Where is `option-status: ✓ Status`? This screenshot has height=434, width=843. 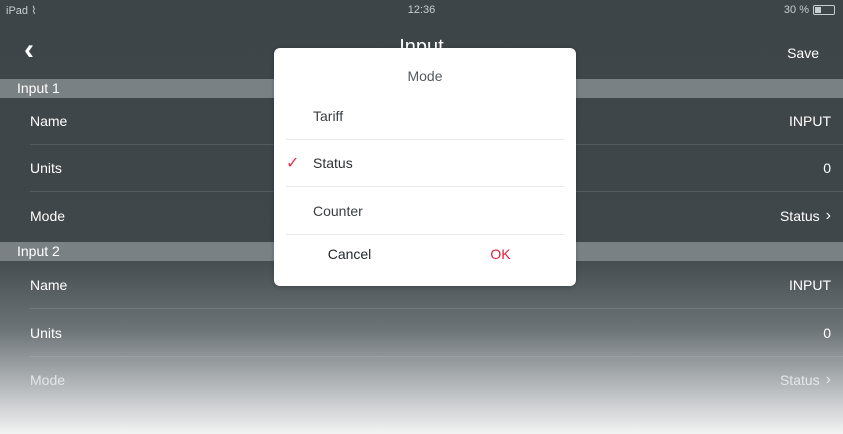 option-status: ✓ Status is located at coordinates (425, 163).